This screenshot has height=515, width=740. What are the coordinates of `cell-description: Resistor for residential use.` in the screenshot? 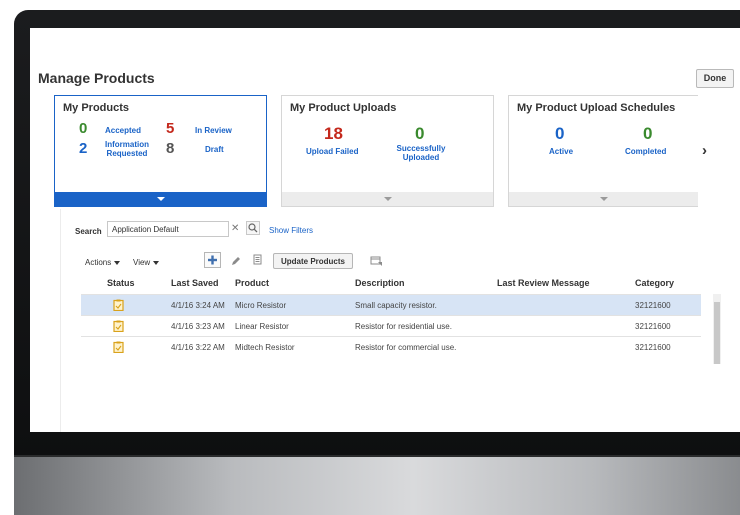 It's located at (403, 326).